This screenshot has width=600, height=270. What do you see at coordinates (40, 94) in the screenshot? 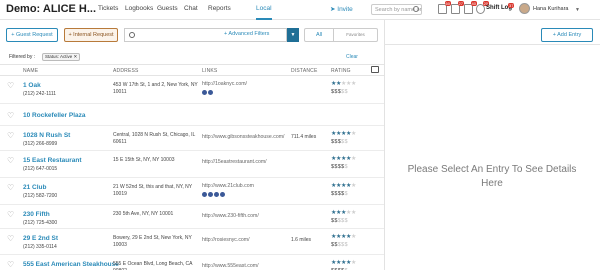
I see `entry-phone: (212) 242-1111` at bounding box center [40, 94].